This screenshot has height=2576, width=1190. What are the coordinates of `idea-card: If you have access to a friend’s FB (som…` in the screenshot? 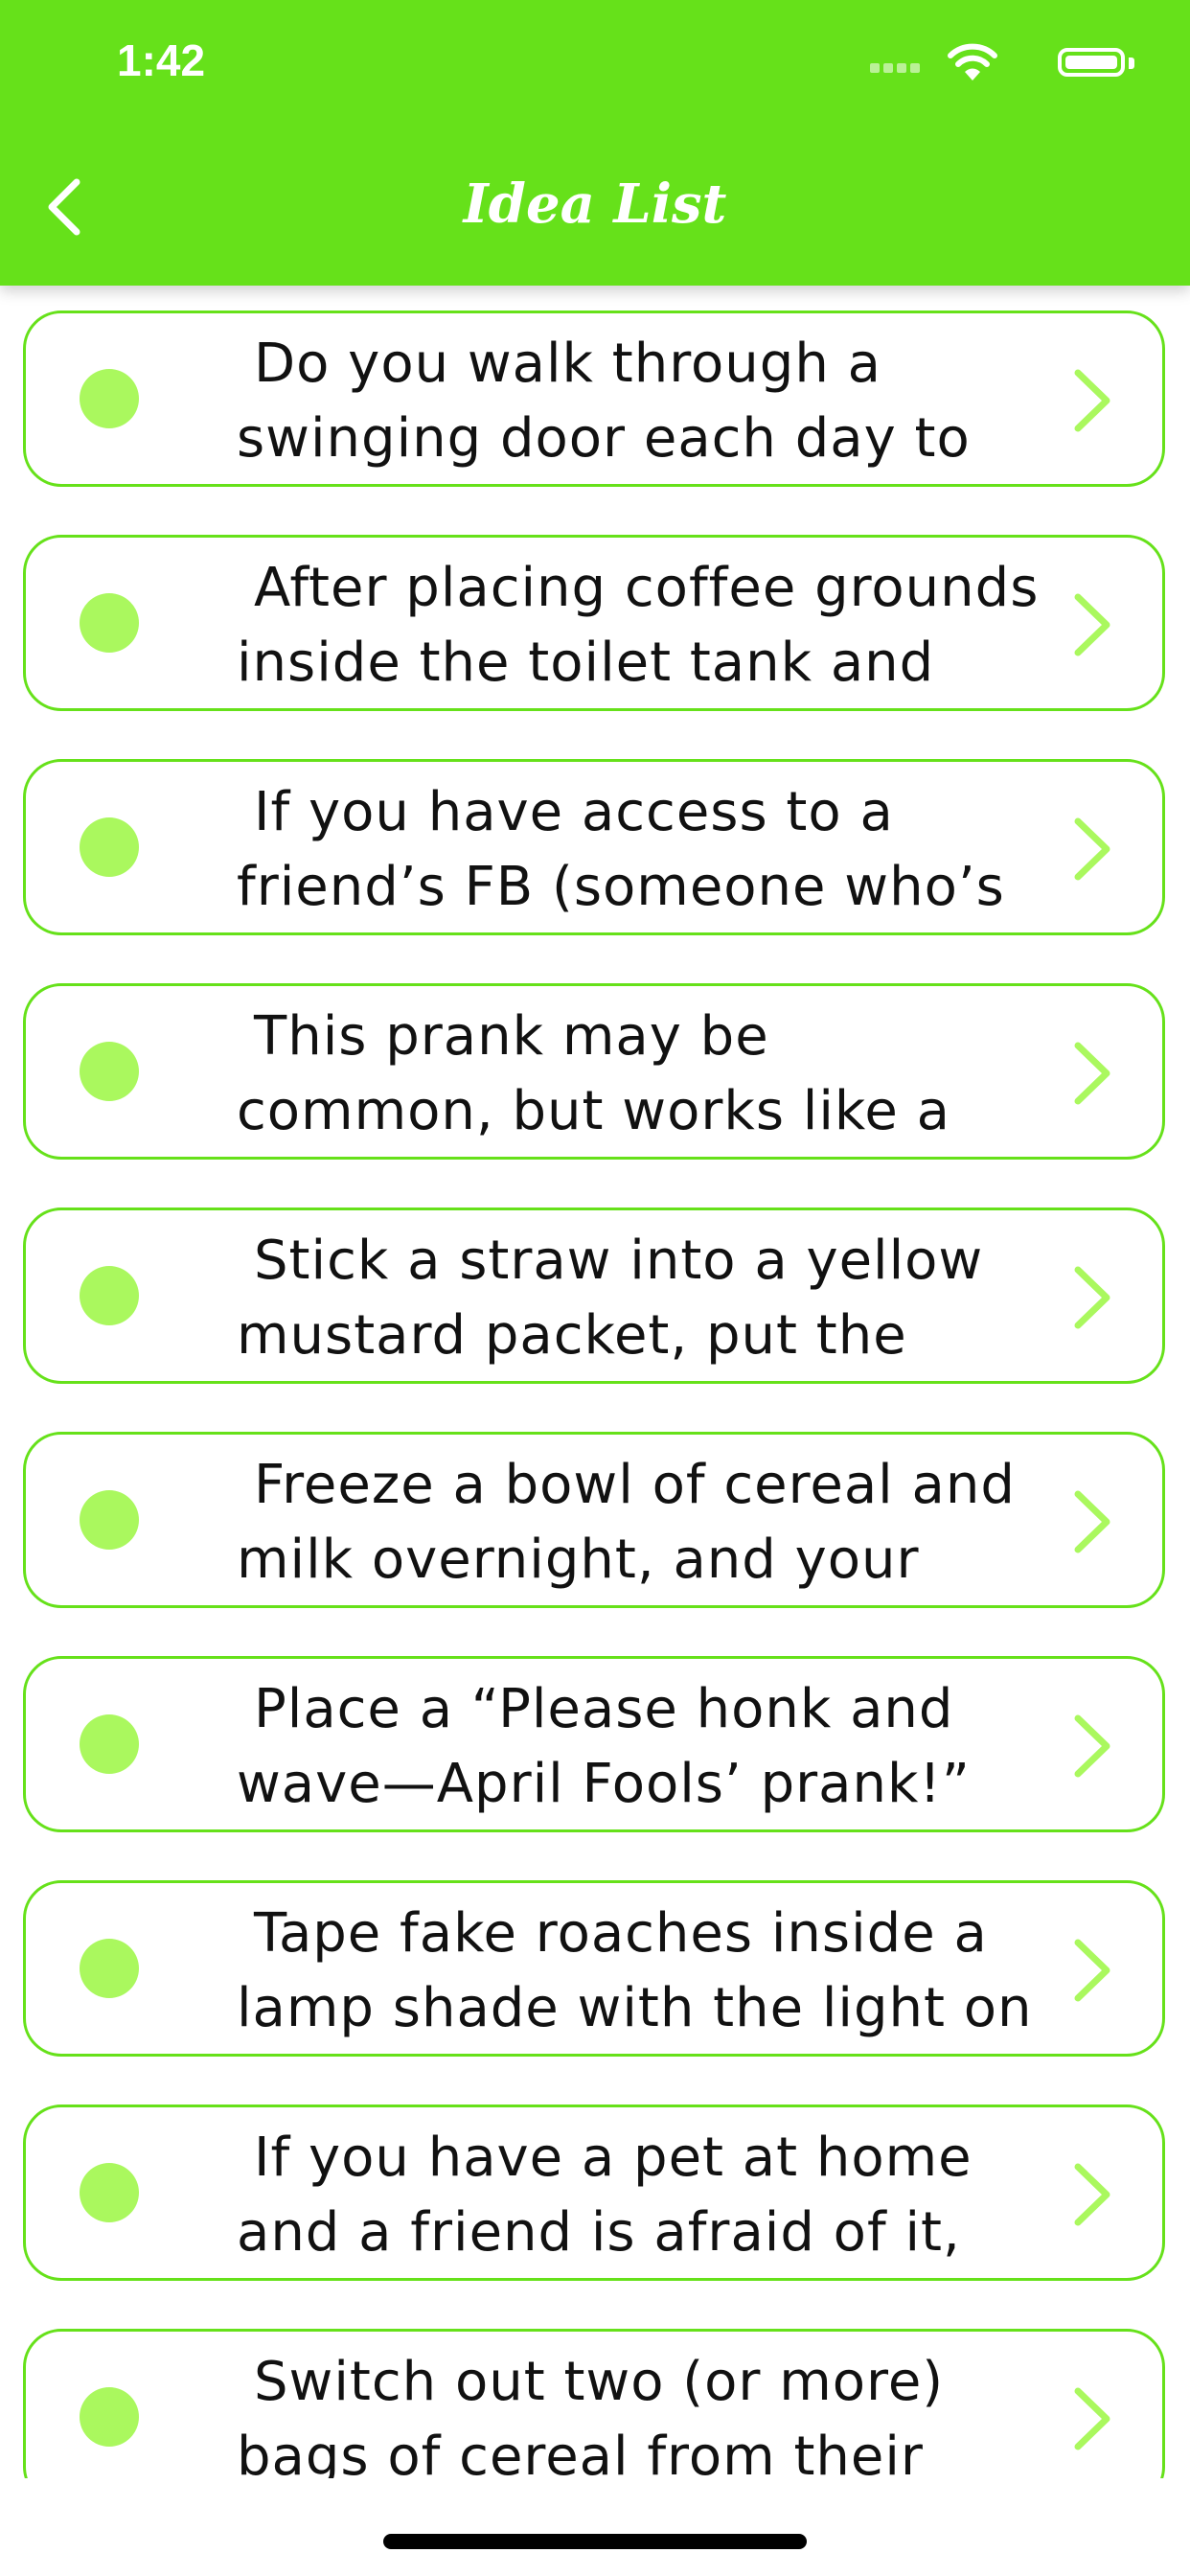 It's located at (594, 847).